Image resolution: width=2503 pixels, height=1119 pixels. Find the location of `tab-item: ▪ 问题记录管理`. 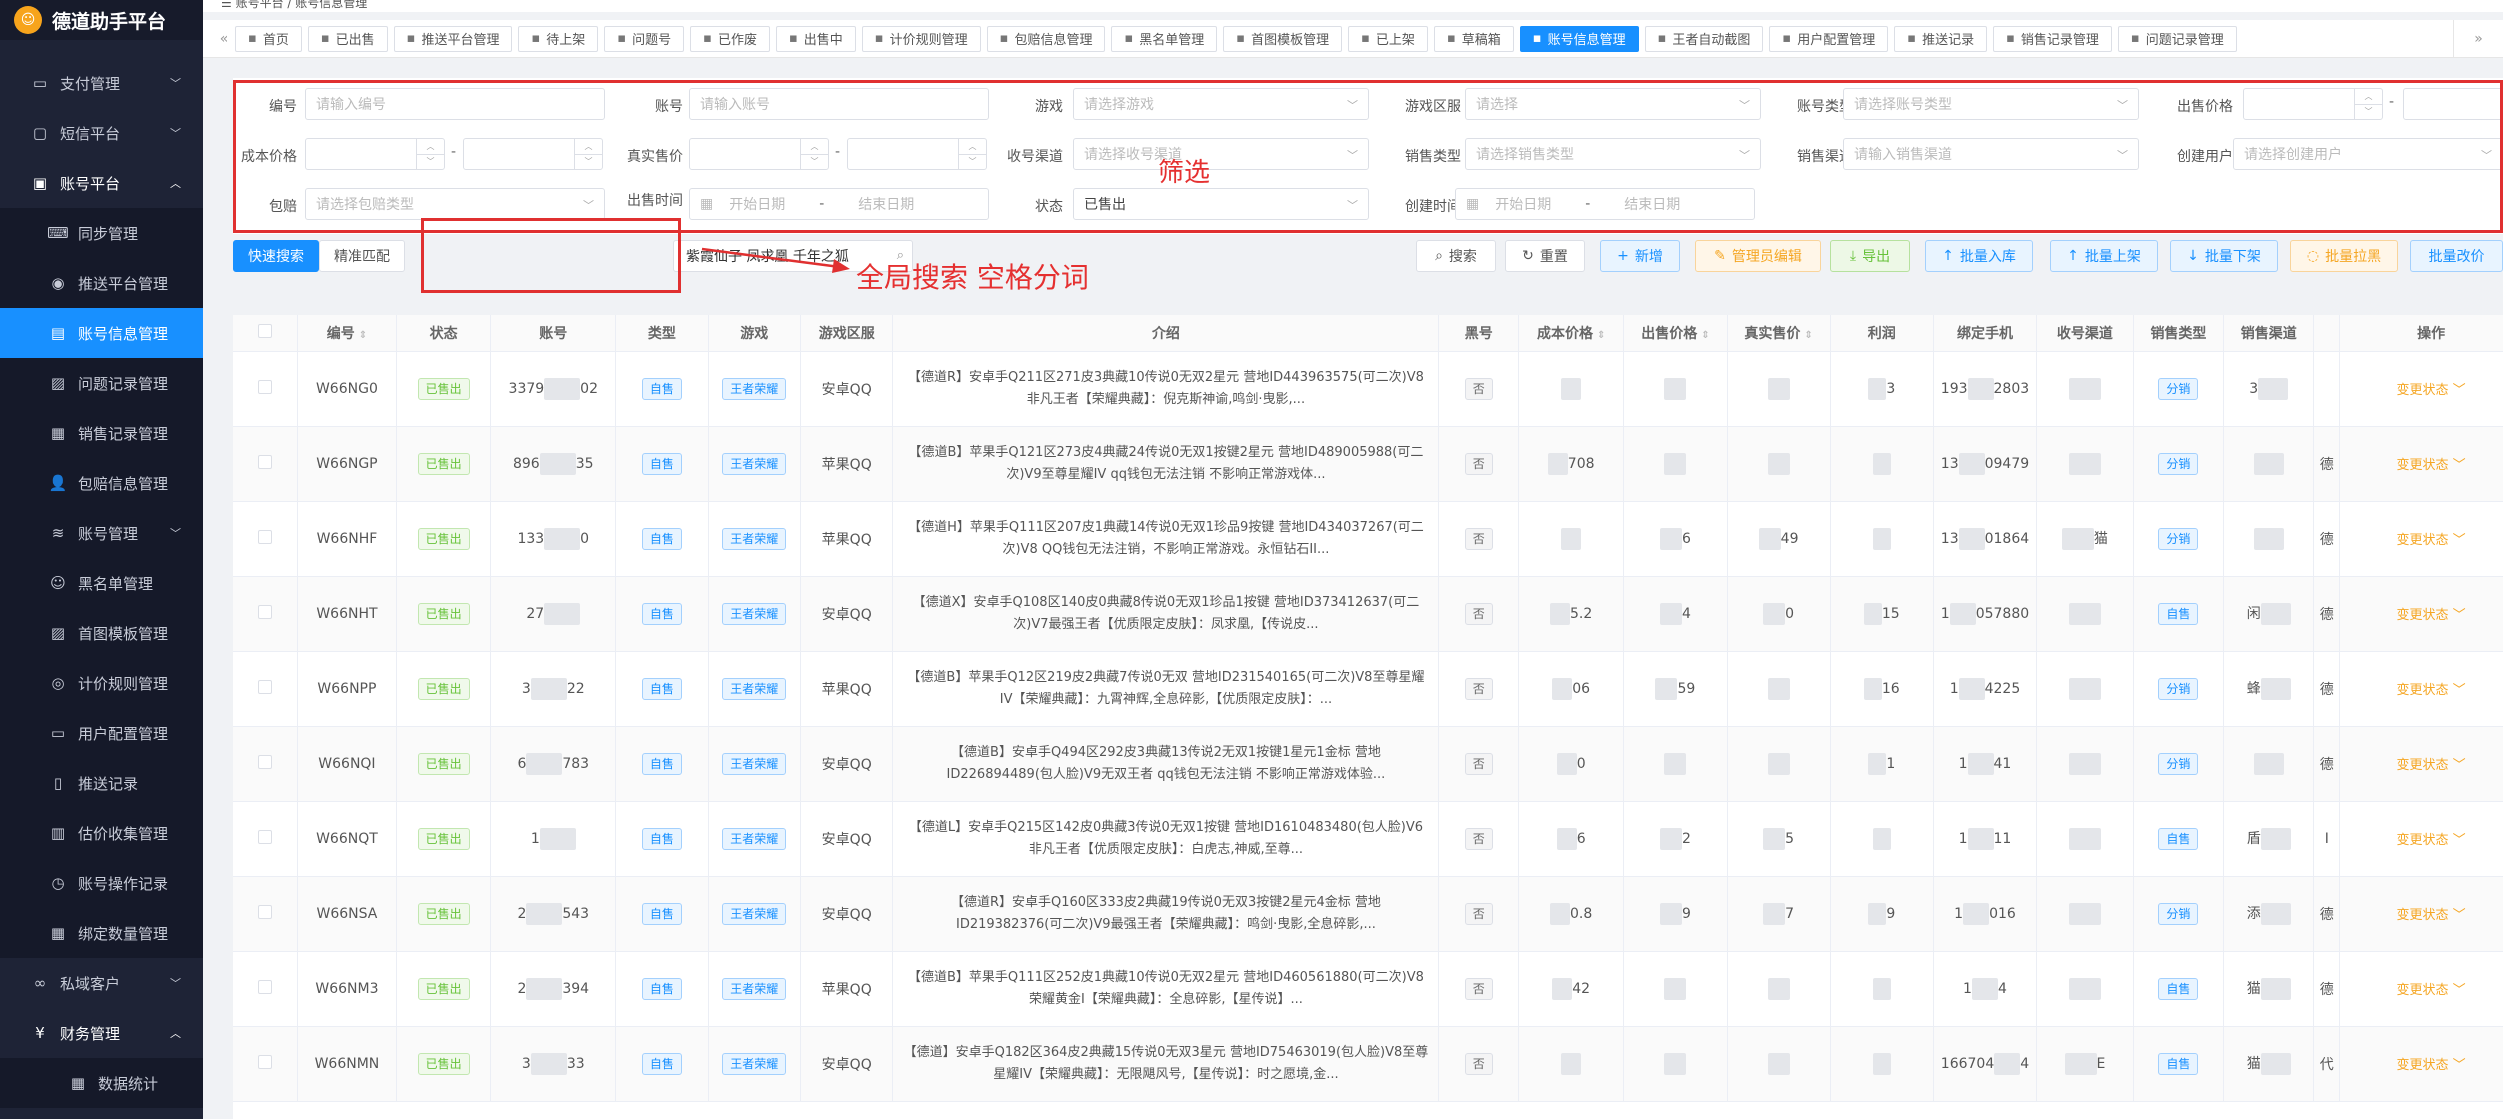

tab-item: ▪ 问题记录管理 is located at coordinates (2177, 38).